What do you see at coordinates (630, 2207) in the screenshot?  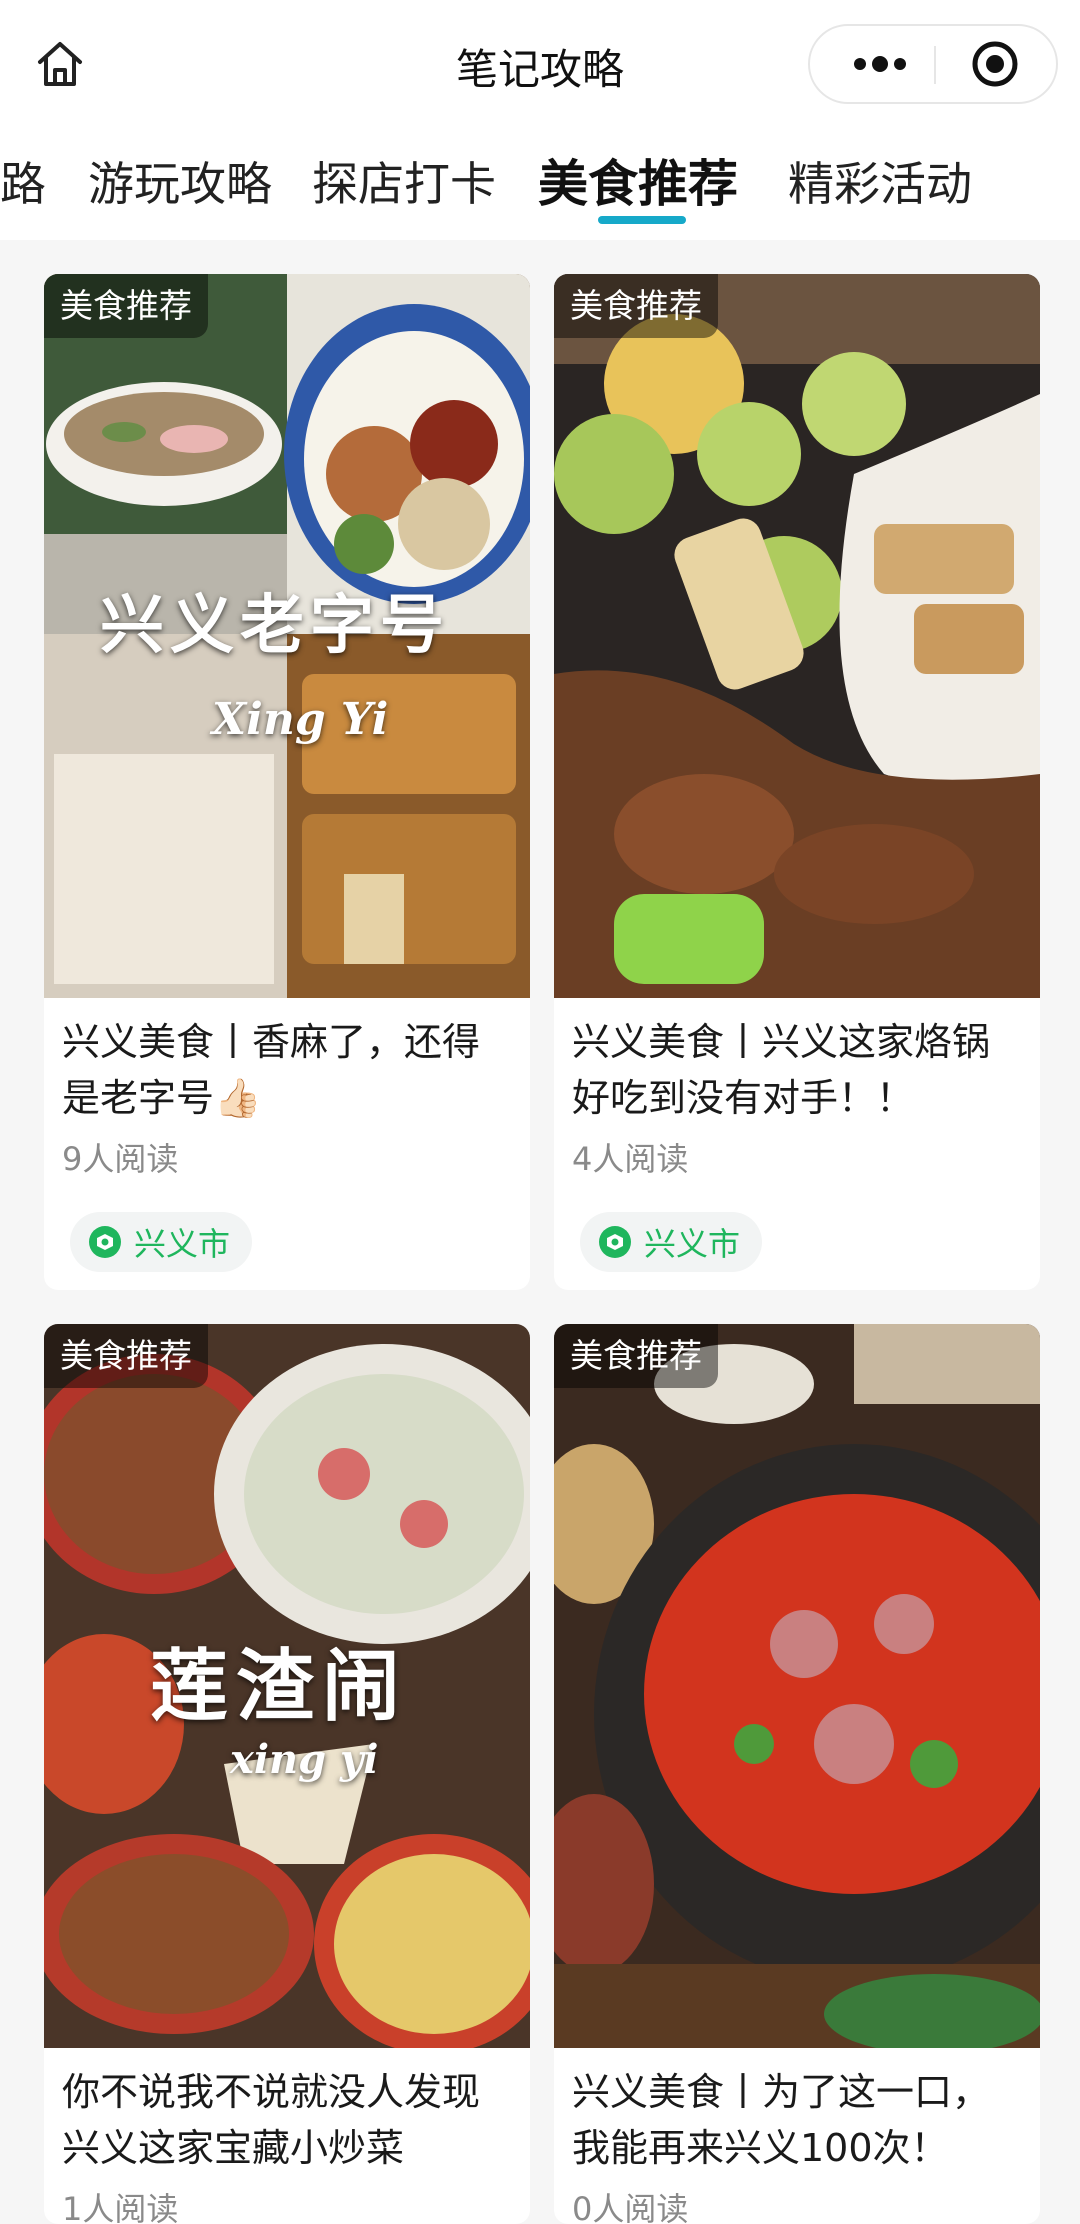 I see `read-count: 0人阅读` at bounding box center [630, 2207].